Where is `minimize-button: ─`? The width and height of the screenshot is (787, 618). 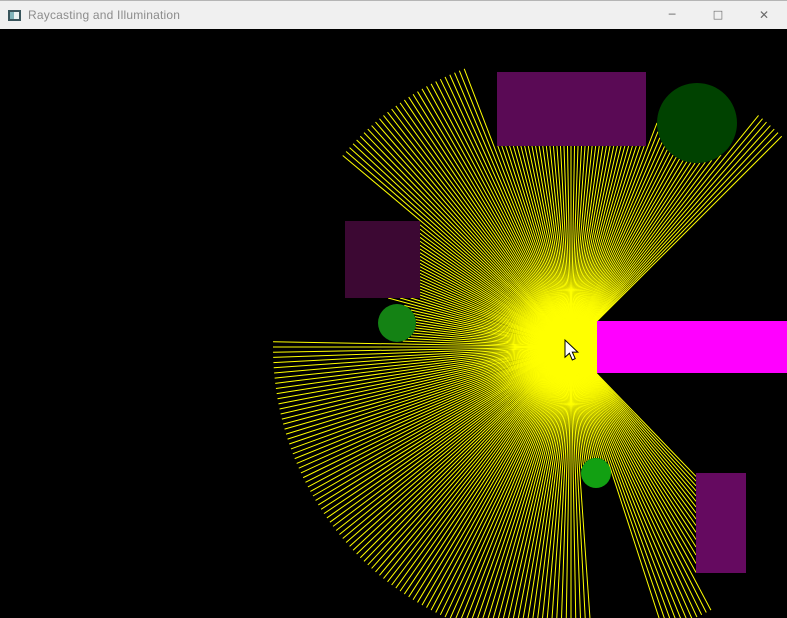 minimize-button: ─ is located at coordinates (672, 15).